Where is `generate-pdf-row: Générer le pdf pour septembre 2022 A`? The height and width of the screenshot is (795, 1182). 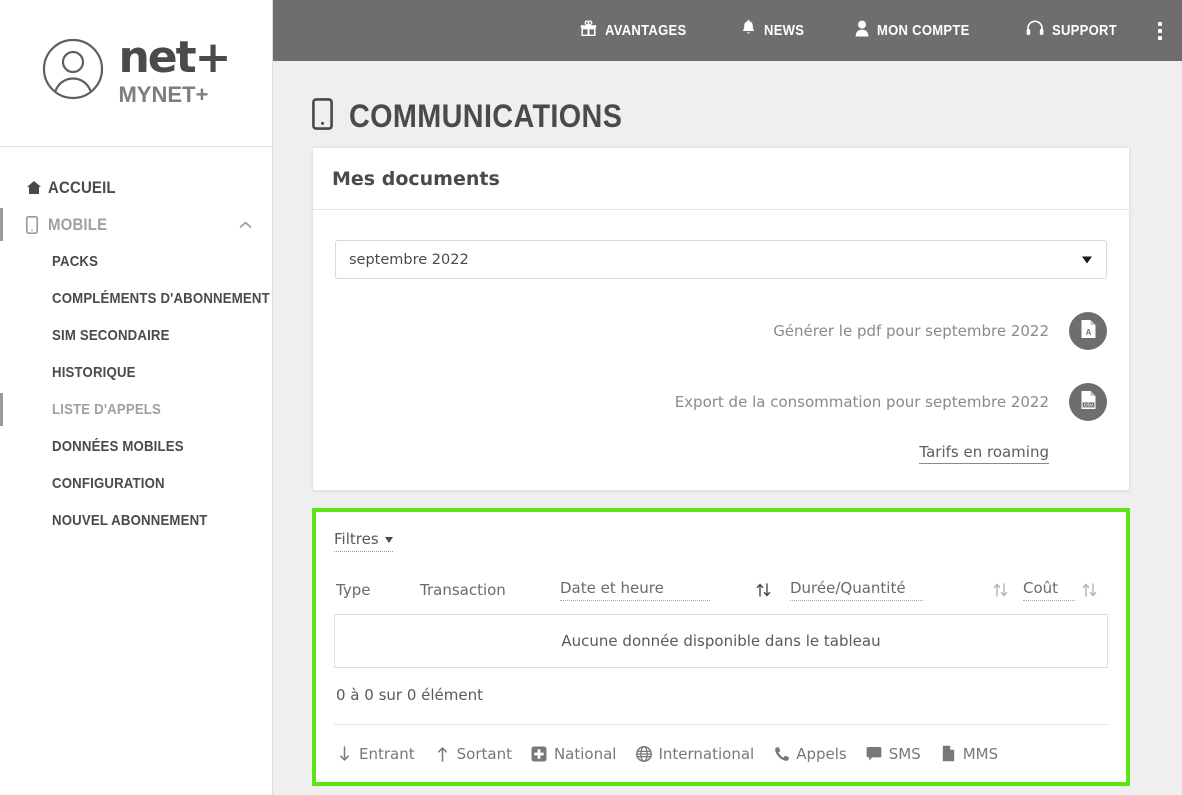
generate-pdf-row: Générer le pdf pour septembre 2022 A is located at coordinates (721, 331).